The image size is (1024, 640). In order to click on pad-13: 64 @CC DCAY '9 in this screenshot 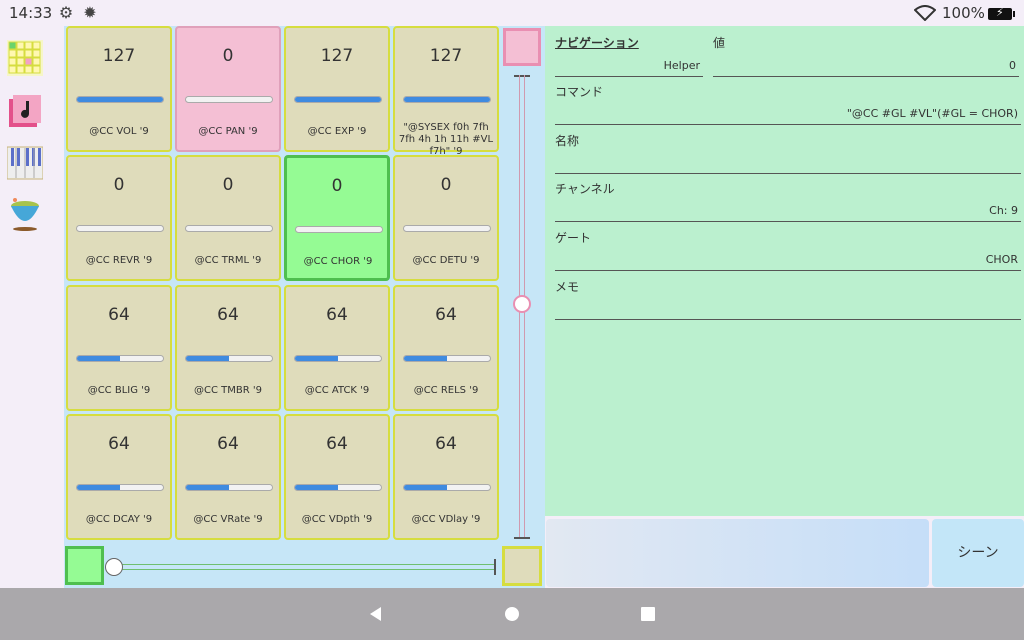, I will do `click(119, 477)`.